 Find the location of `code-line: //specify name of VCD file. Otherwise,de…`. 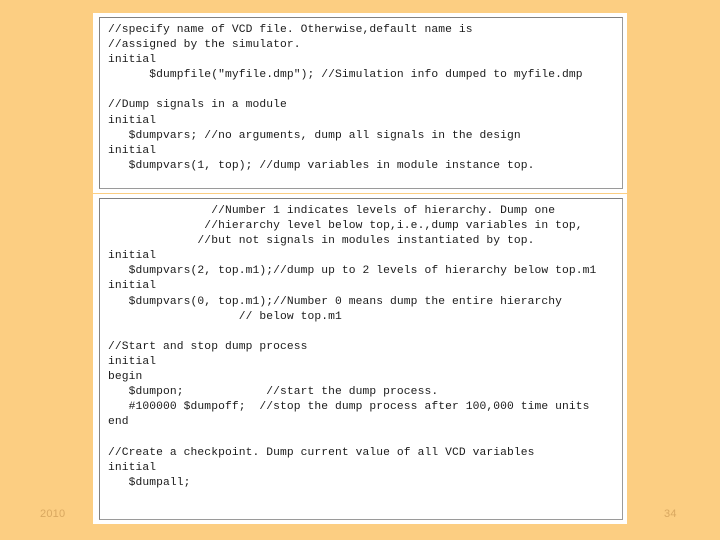

code-line: //specify name of VCD file. Otherwise,de… is located at coordinates (290, 30).